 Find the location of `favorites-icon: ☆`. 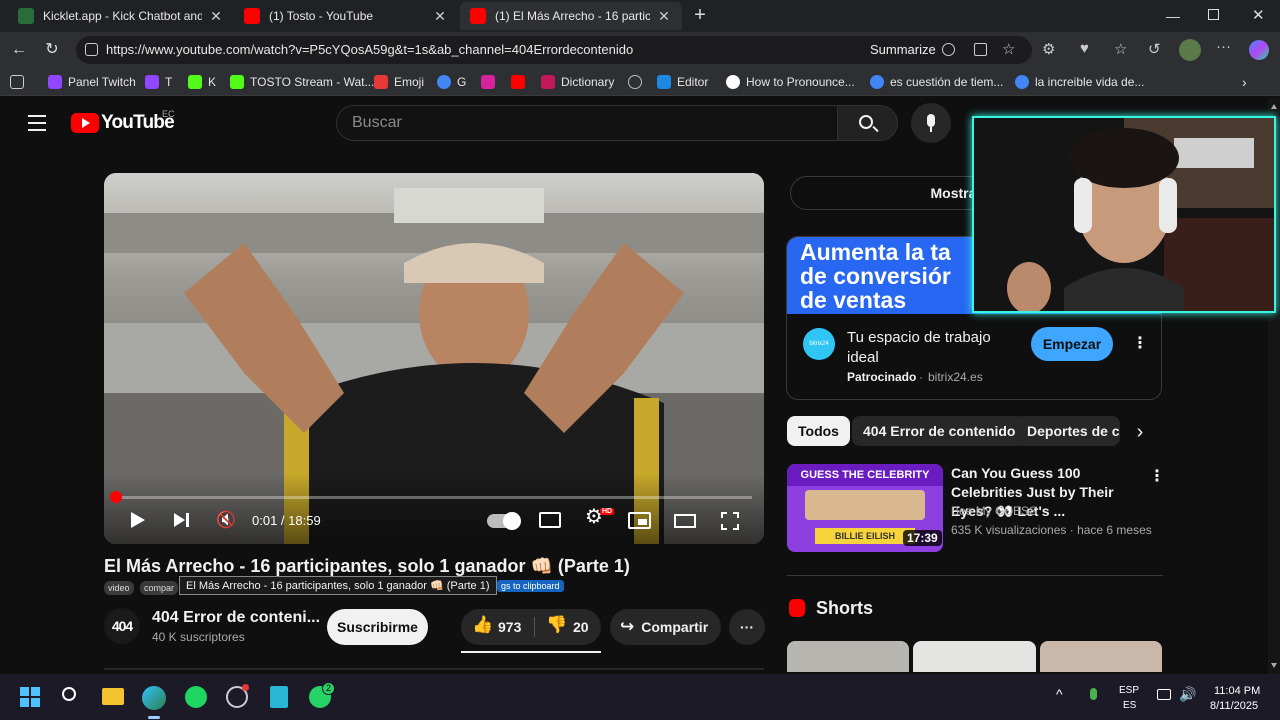

favorites-icon: ☆ is located at coordinates (1120, 49).